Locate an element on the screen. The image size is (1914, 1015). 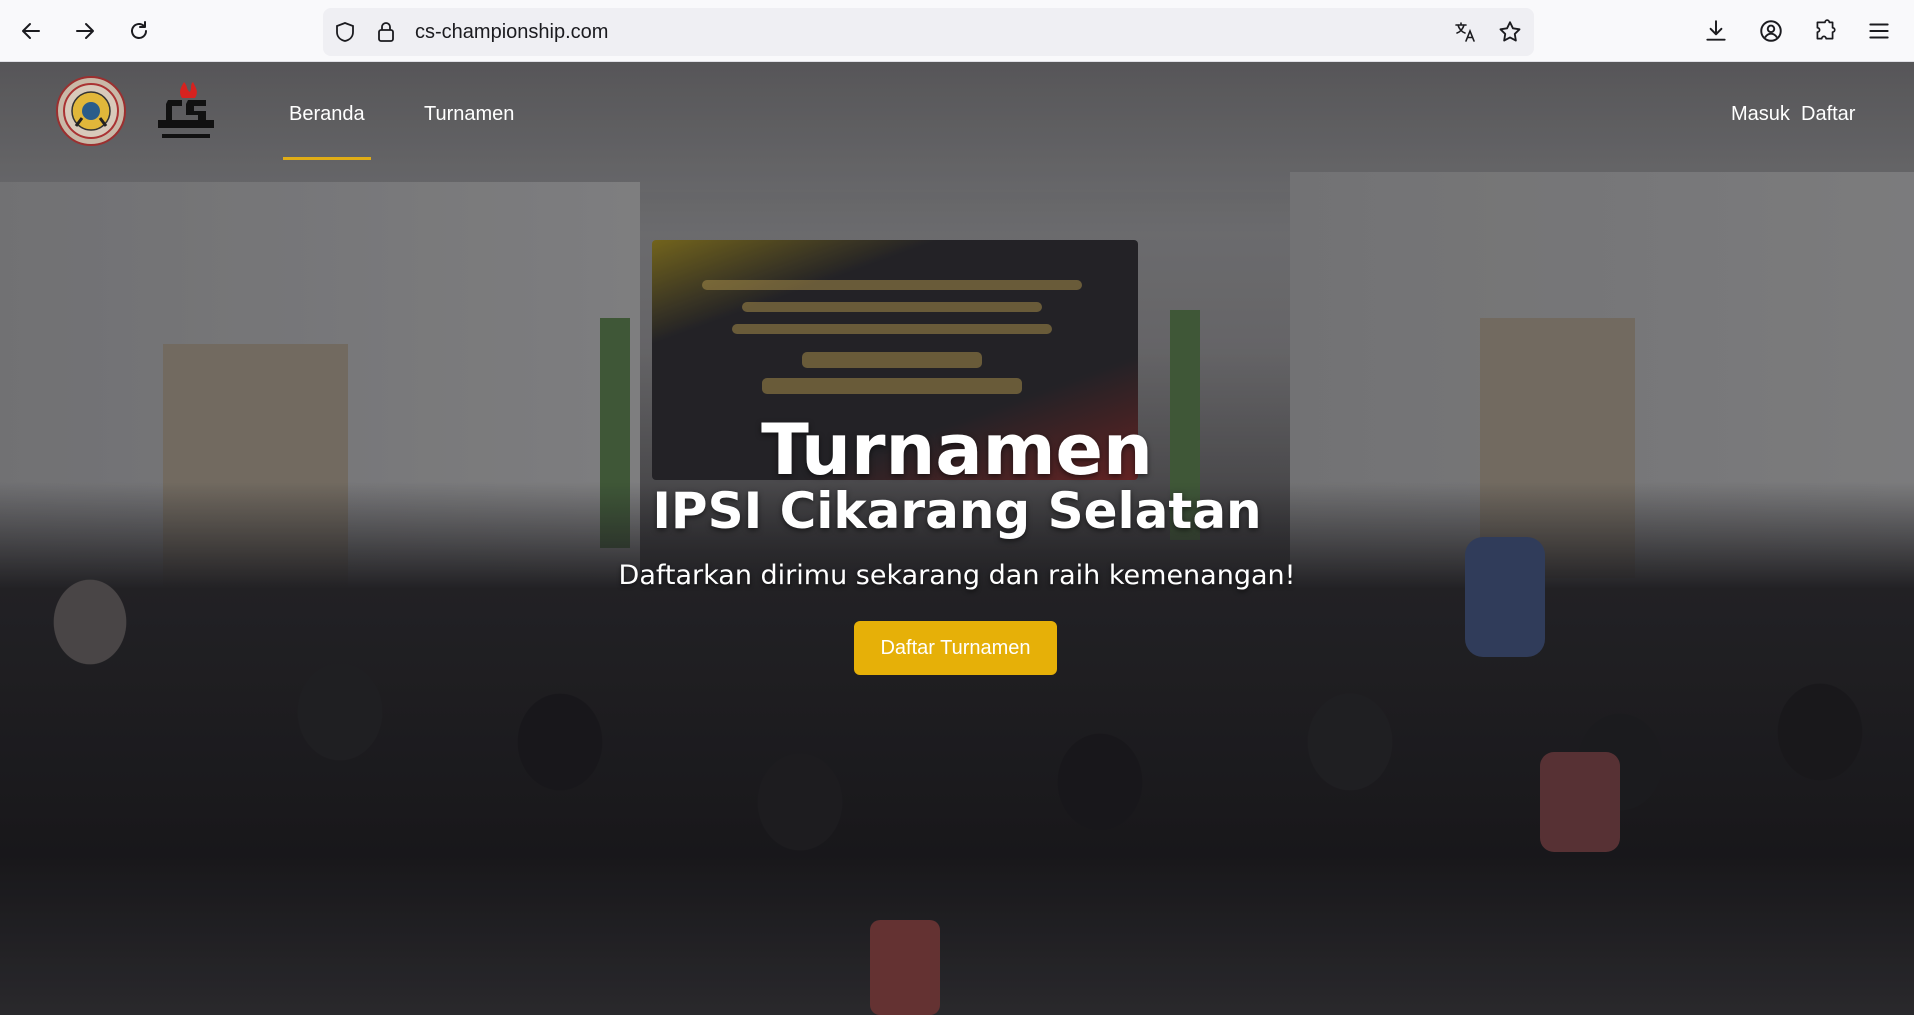
register-tournament-button: Daftar Turnamen is located at coordinates (955, 648).